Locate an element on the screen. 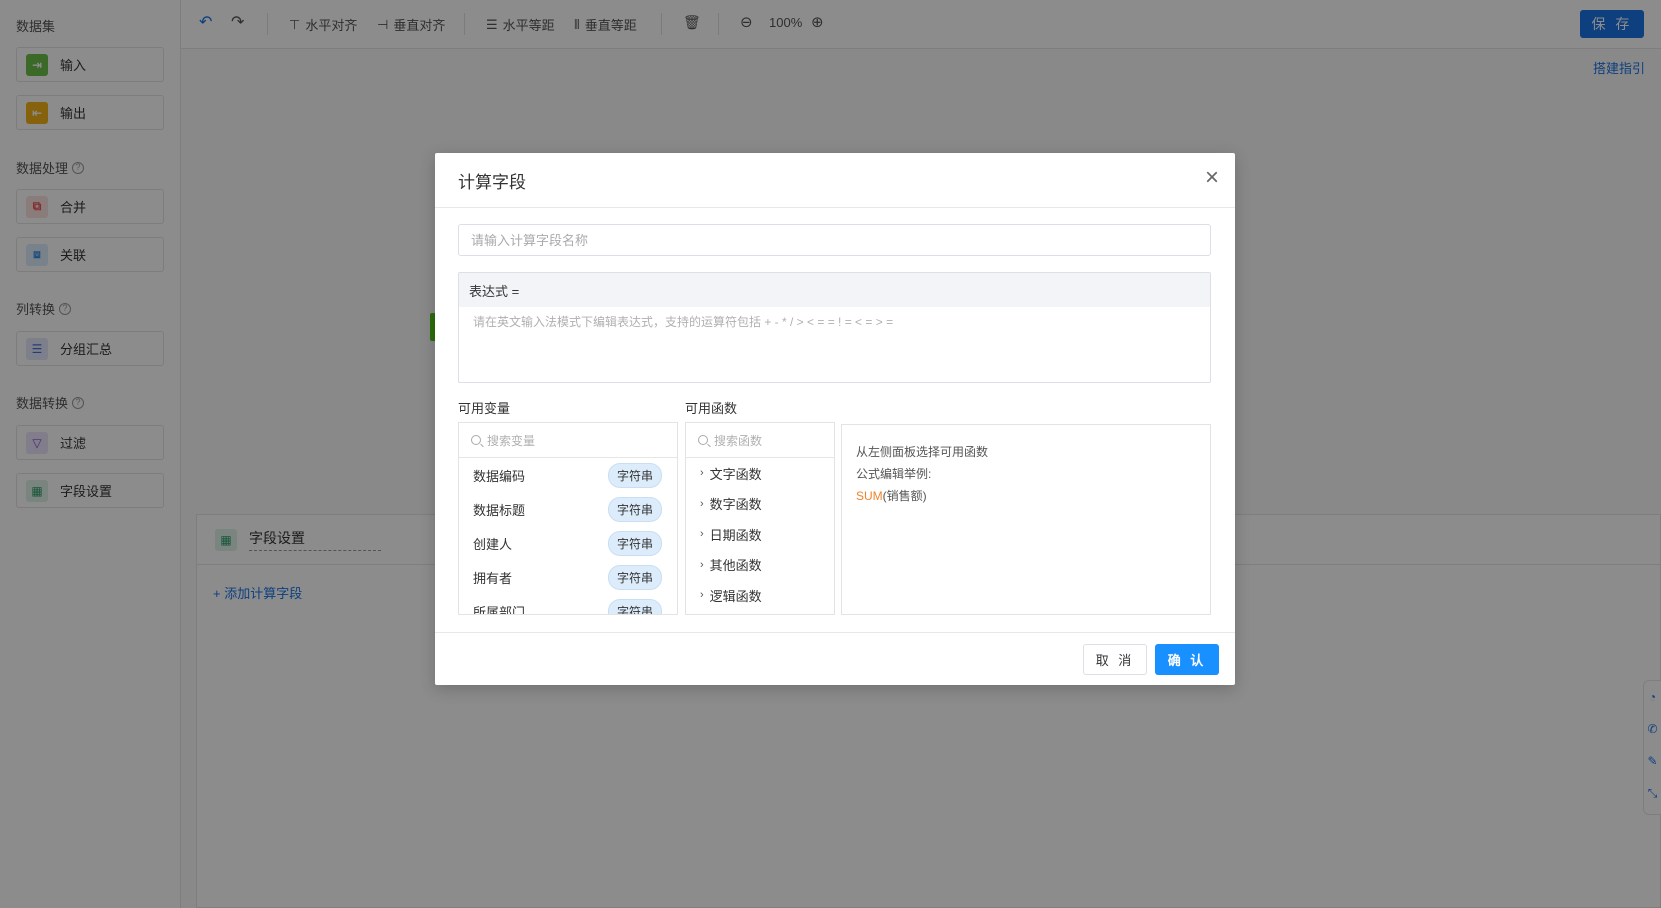  info-example: SUM(销售额) is located at coordinates (891, 496).